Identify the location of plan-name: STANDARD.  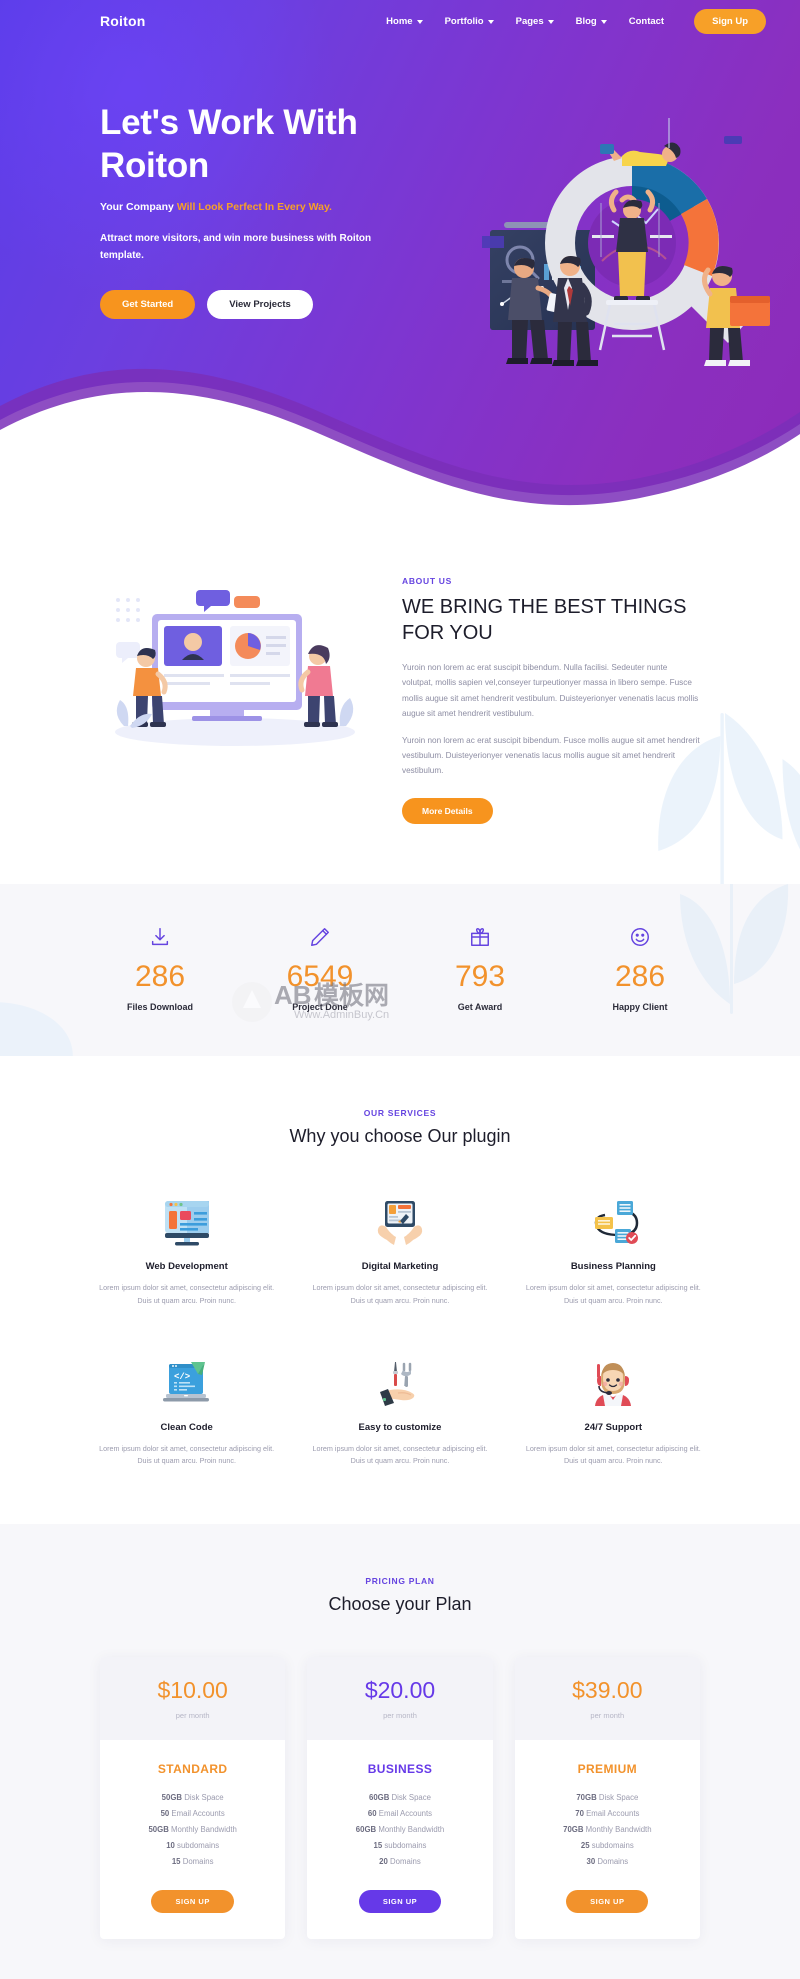
(192, 1768).